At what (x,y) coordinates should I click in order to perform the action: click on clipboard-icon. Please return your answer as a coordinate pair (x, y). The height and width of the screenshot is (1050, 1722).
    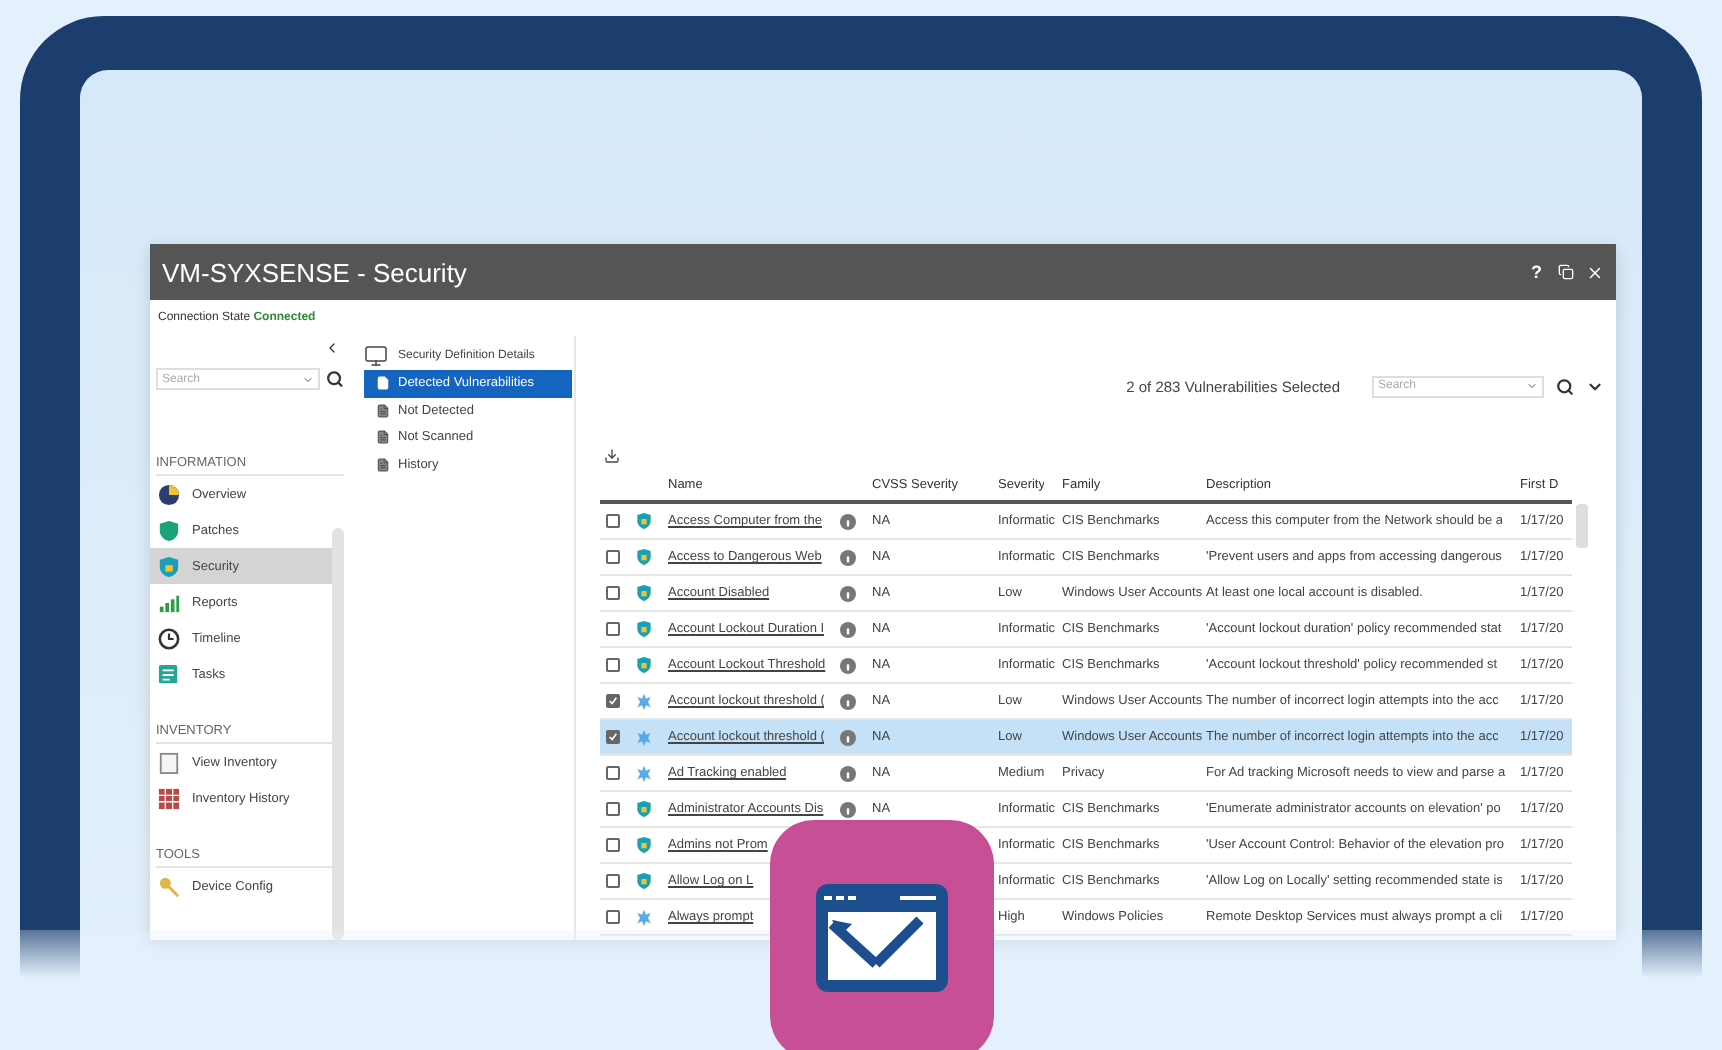
    Looking at the image, I should click on (169, 762).